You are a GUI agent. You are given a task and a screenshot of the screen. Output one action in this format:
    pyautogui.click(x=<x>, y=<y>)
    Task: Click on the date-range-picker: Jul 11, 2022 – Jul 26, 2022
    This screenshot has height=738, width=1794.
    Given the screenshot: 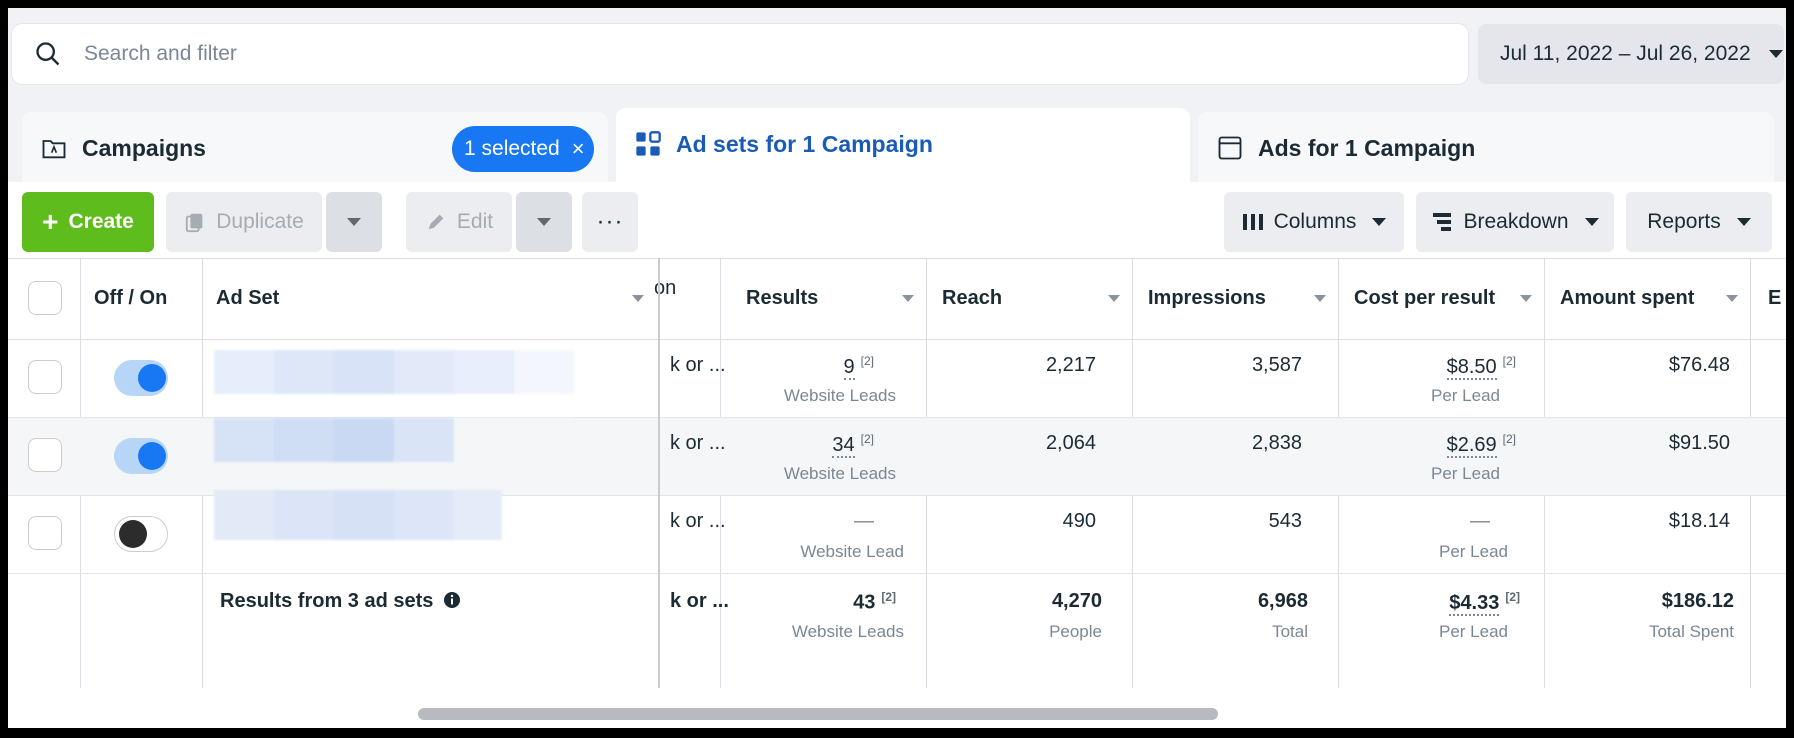 What is the action you would take?
    pyautogui.click(x=1631, y=54)
    